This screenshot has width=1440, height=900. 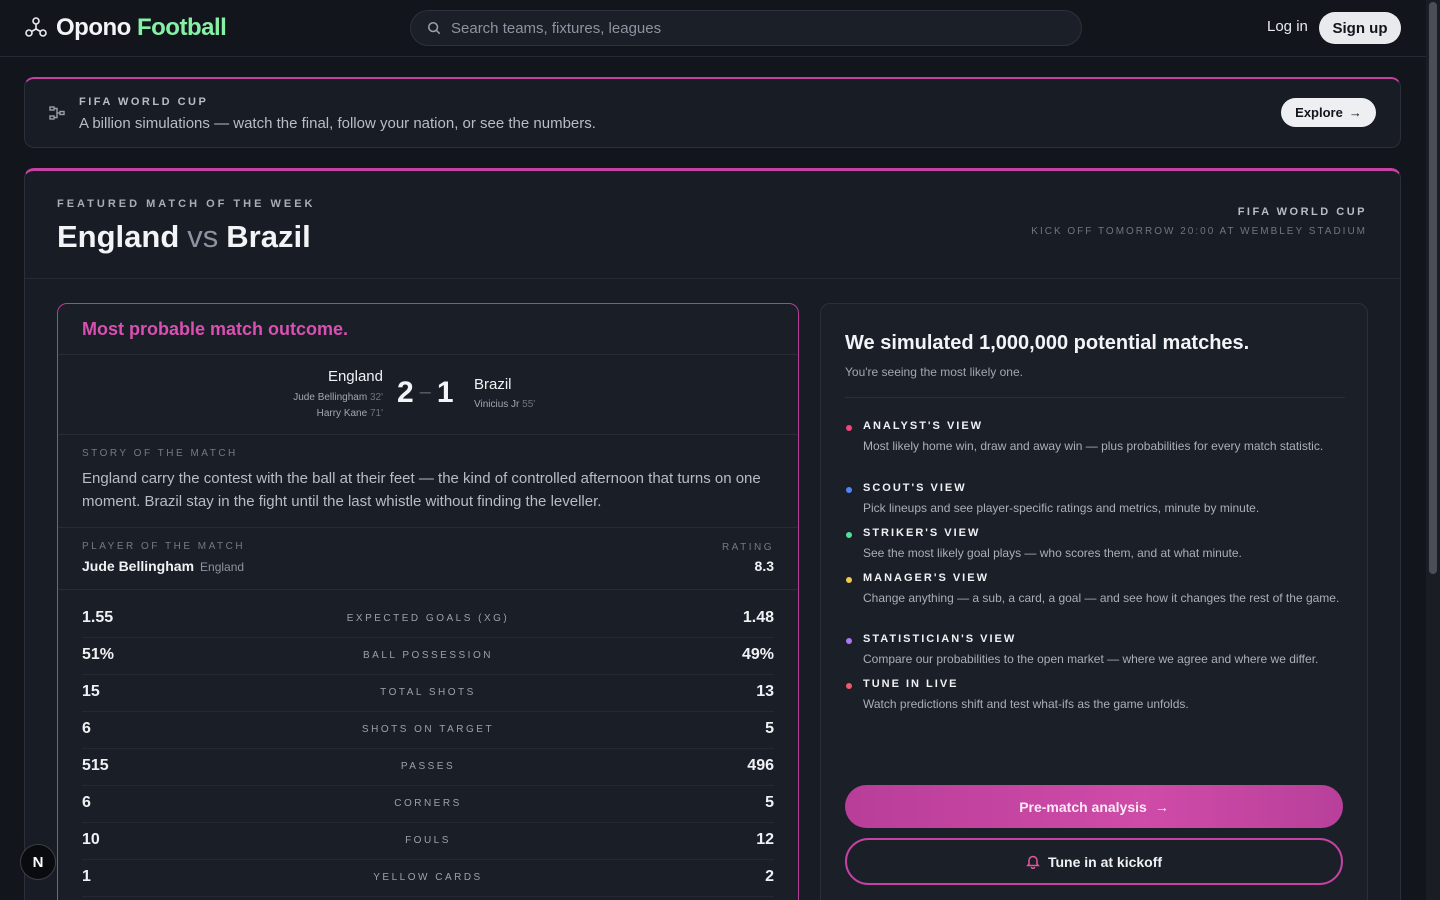 I want to click on stat-away-value: 1.48, so click(x=758, y=617).